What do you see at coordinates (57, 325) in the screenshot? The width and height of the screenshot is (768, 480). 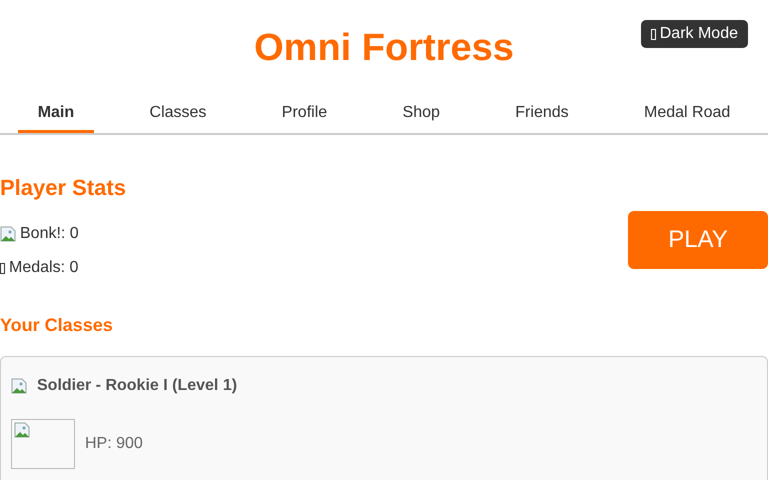 I see `section-heading: Your Classes` at bounding box center [57, 325].